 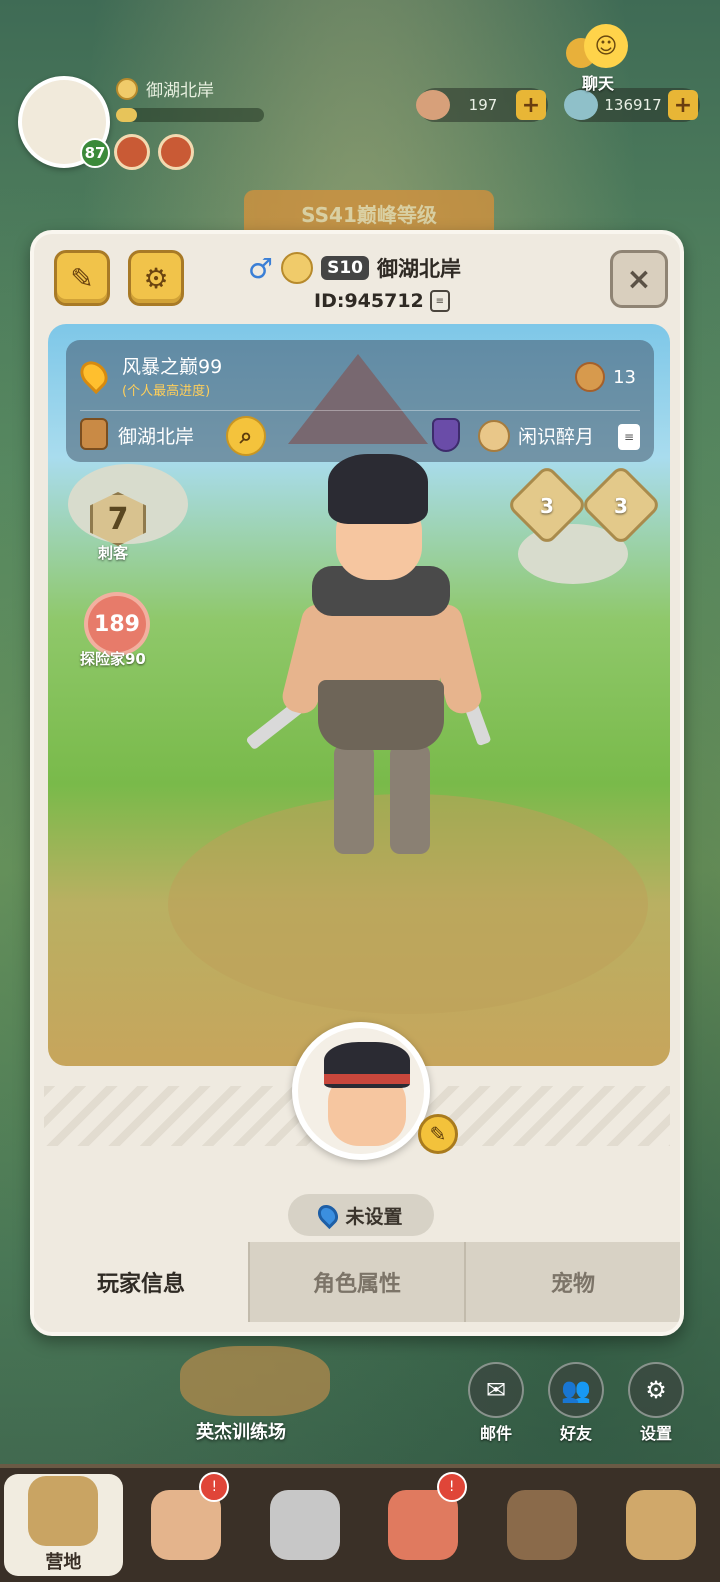 What do you see at coordinates (345, 268) in the screenshot?
I see `season-badge: S10` at bounding box center [345, 268].